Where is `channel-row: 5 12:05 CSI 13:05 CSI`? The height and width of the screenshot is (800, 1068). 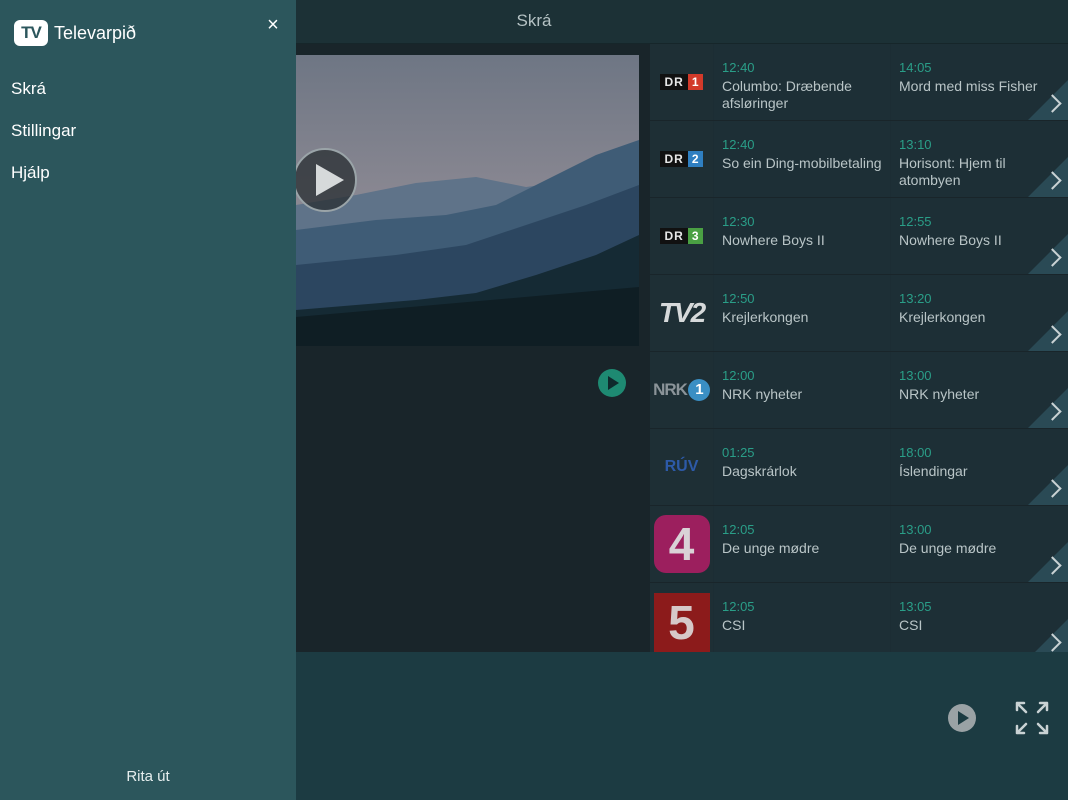
channel-row: 5 12:05 CSI 13:05 CSI is located at coordinates (859, 617).